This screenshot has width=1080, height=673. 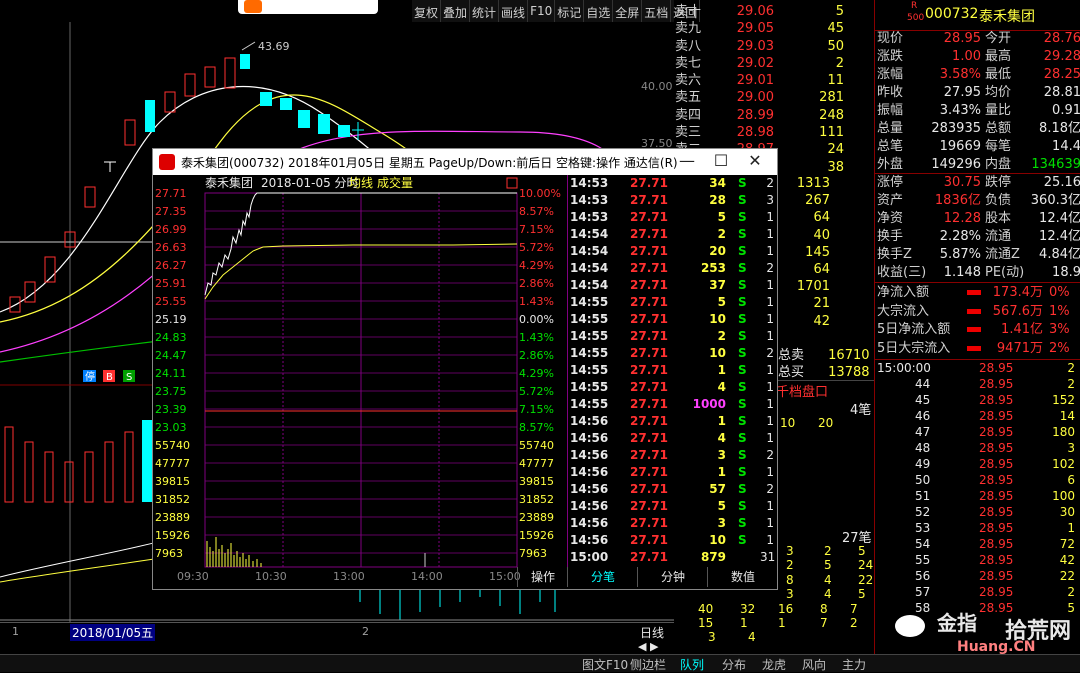 I want to click on tick-row: 49 28.95 102, so click(x=977, y=464).